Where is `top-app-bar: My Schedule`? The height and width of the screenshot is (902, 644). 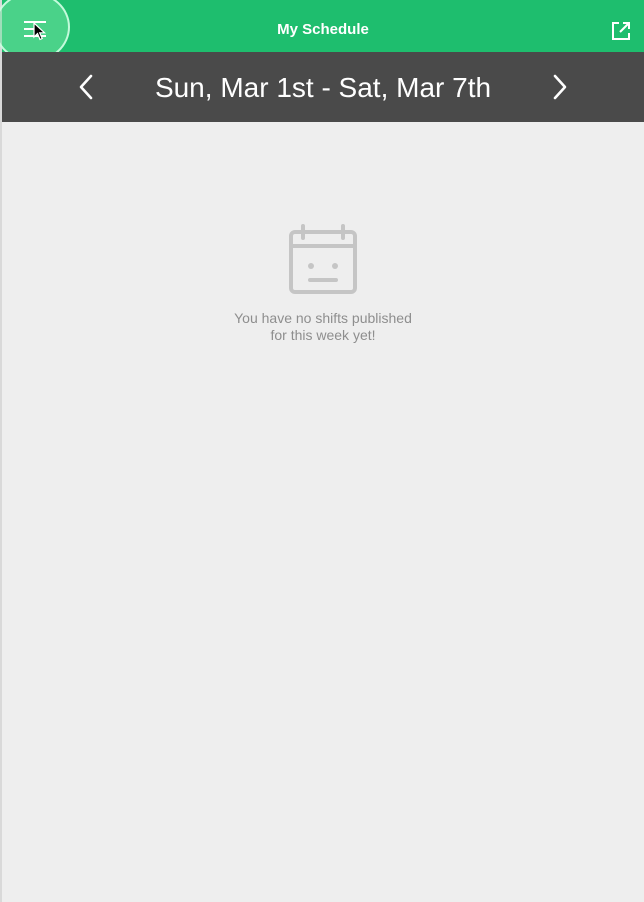
top-app-bar: My Schedule is located at coordinates (322, 31).